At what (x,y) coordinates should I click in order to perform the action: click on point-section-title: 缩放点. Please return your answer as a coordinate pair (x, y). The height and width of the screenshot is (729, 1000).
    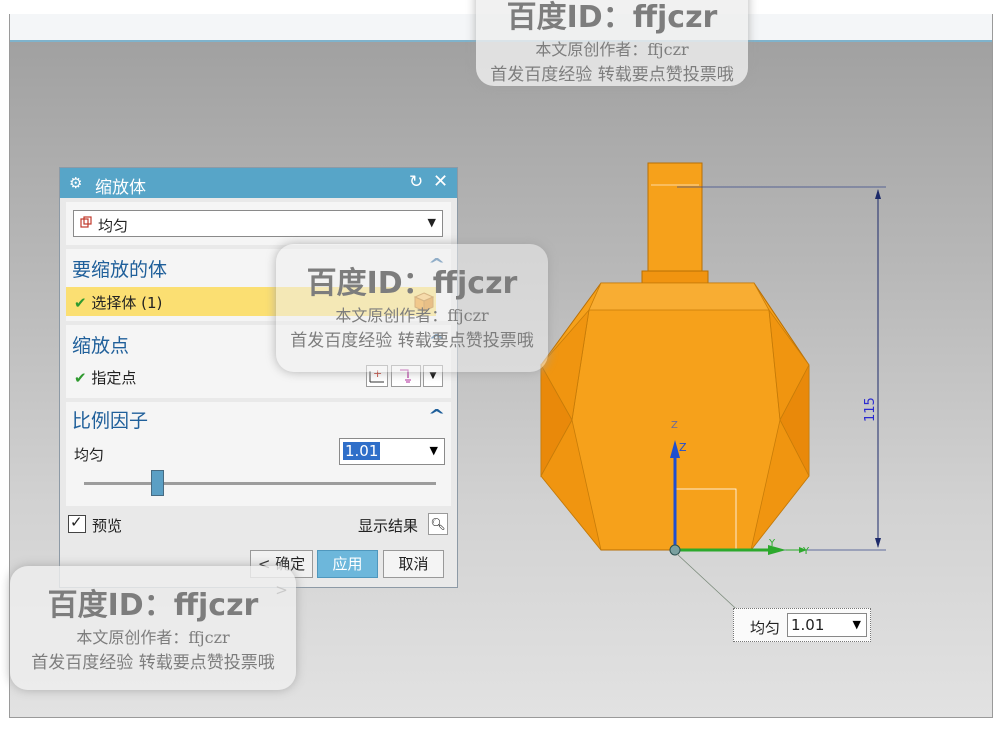
    Looking at the image, I should click on (100, 344).